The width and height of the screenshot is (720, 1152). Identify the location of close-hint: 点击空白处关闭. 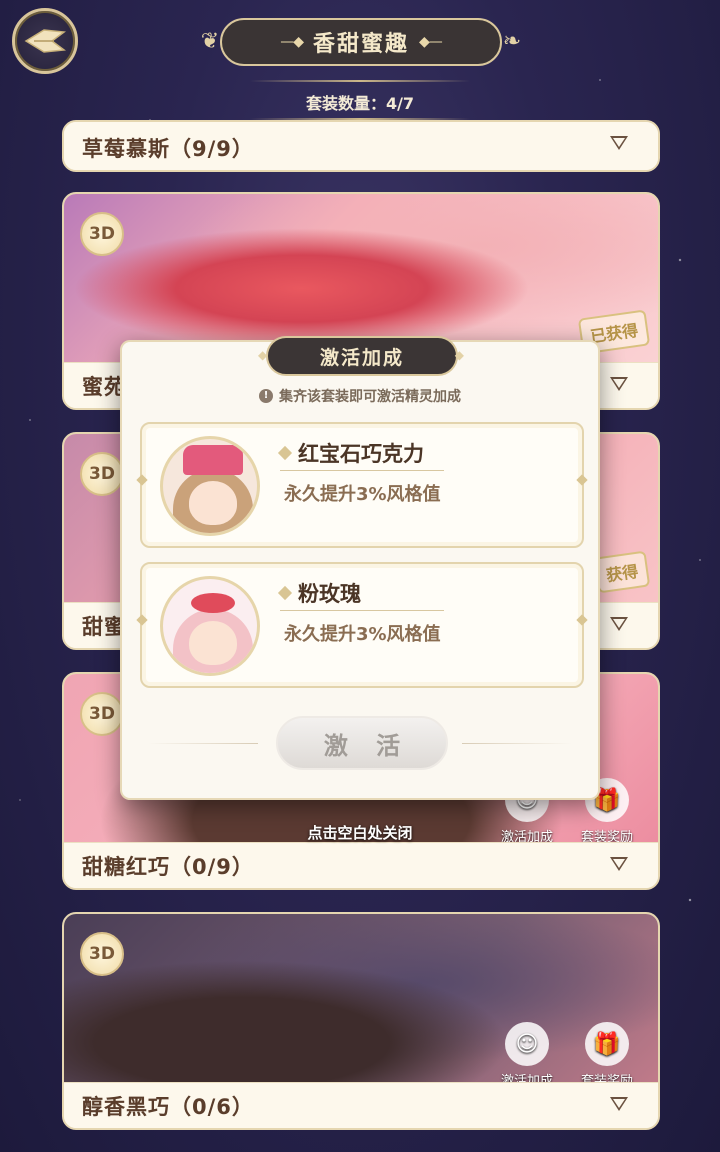
(360, 833).